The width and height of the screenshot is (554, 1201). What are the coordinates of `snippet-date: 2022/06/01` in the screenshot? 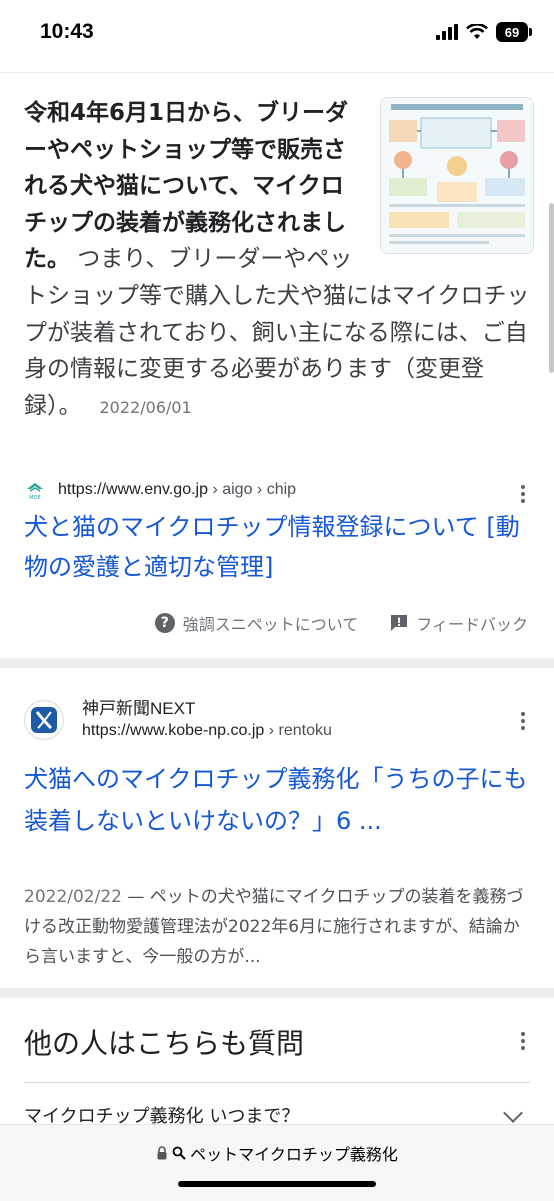 It's located at (145, 407).